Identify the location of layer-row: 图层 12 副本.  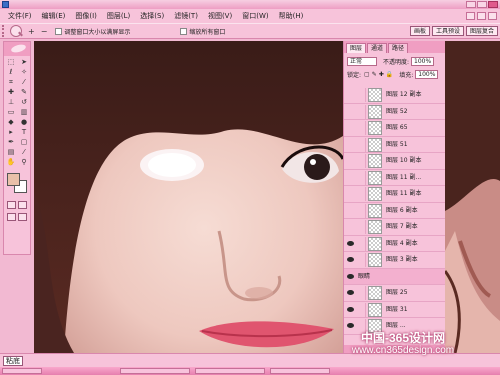
(395, 95).